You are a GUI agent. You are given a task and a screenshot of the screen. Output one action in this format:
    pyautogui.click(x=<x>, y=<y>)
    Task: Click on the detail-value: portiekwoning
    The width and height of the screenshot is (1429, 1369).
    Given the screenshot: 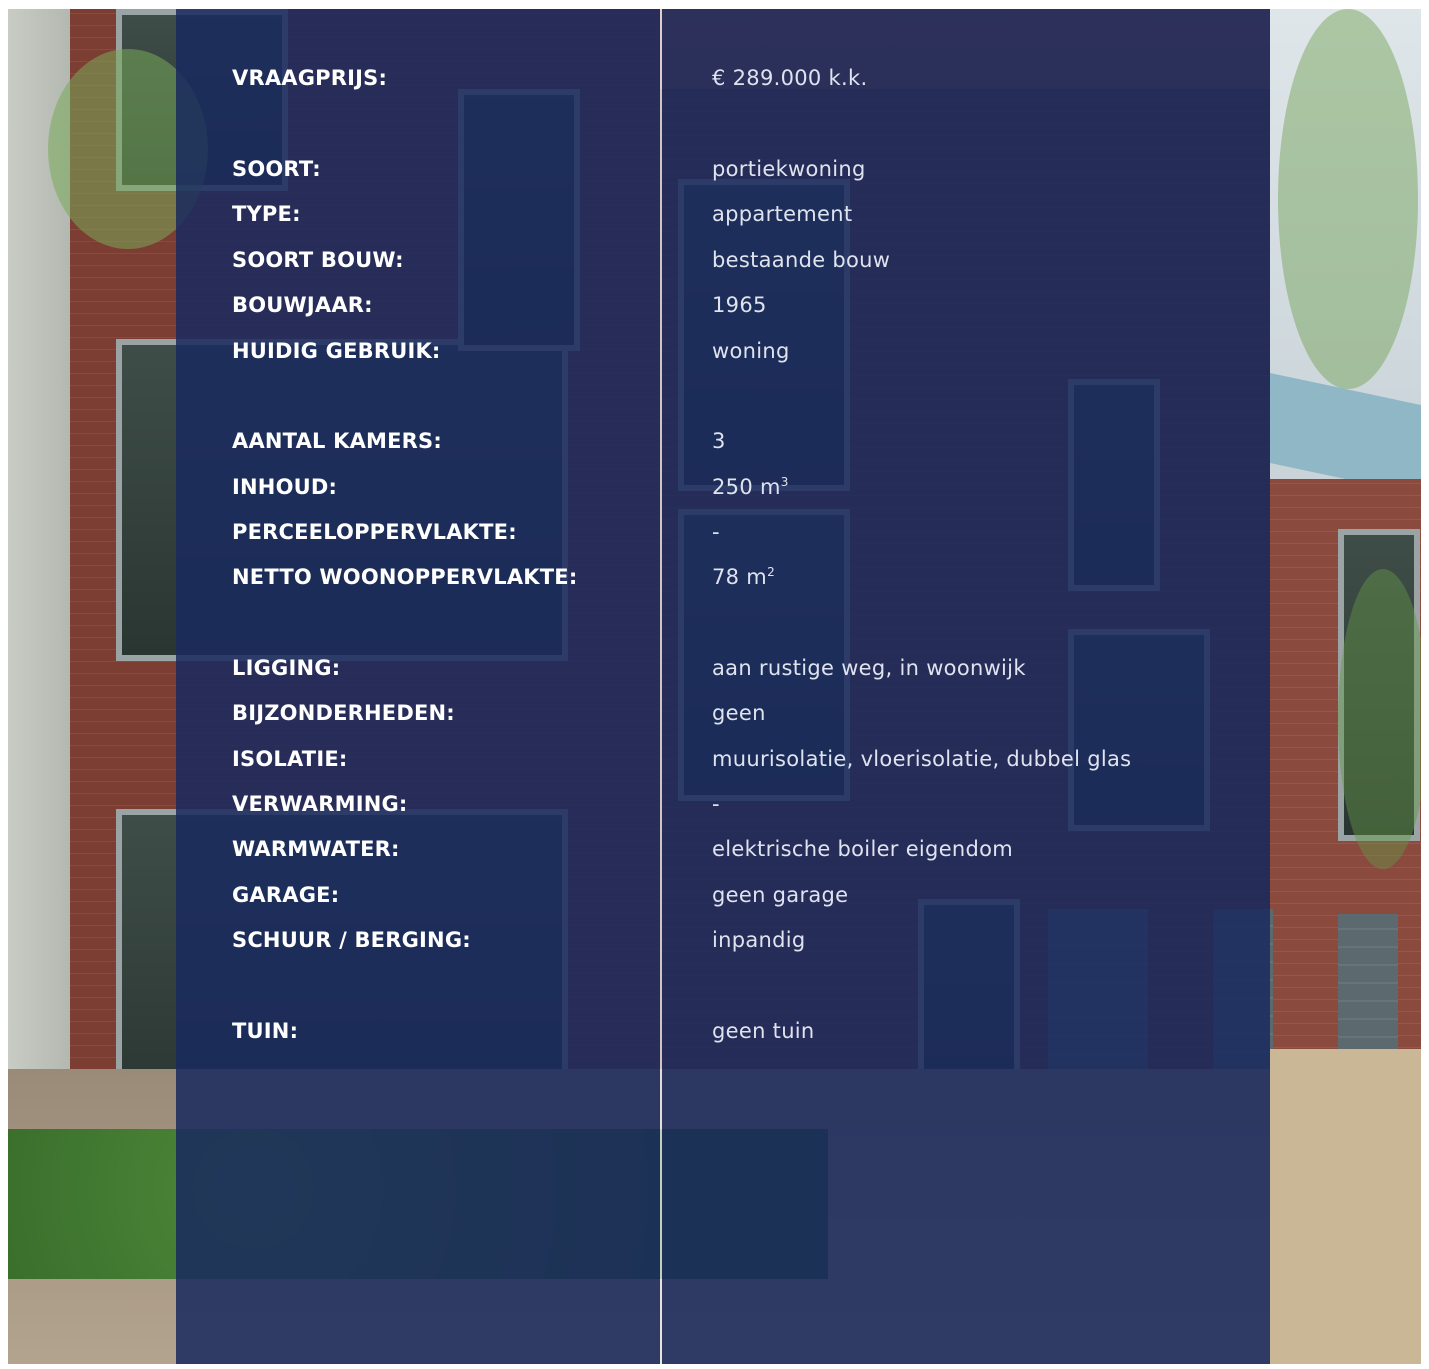 What is the action you would take?
    pyautogui.click(x=789, y=169)
    